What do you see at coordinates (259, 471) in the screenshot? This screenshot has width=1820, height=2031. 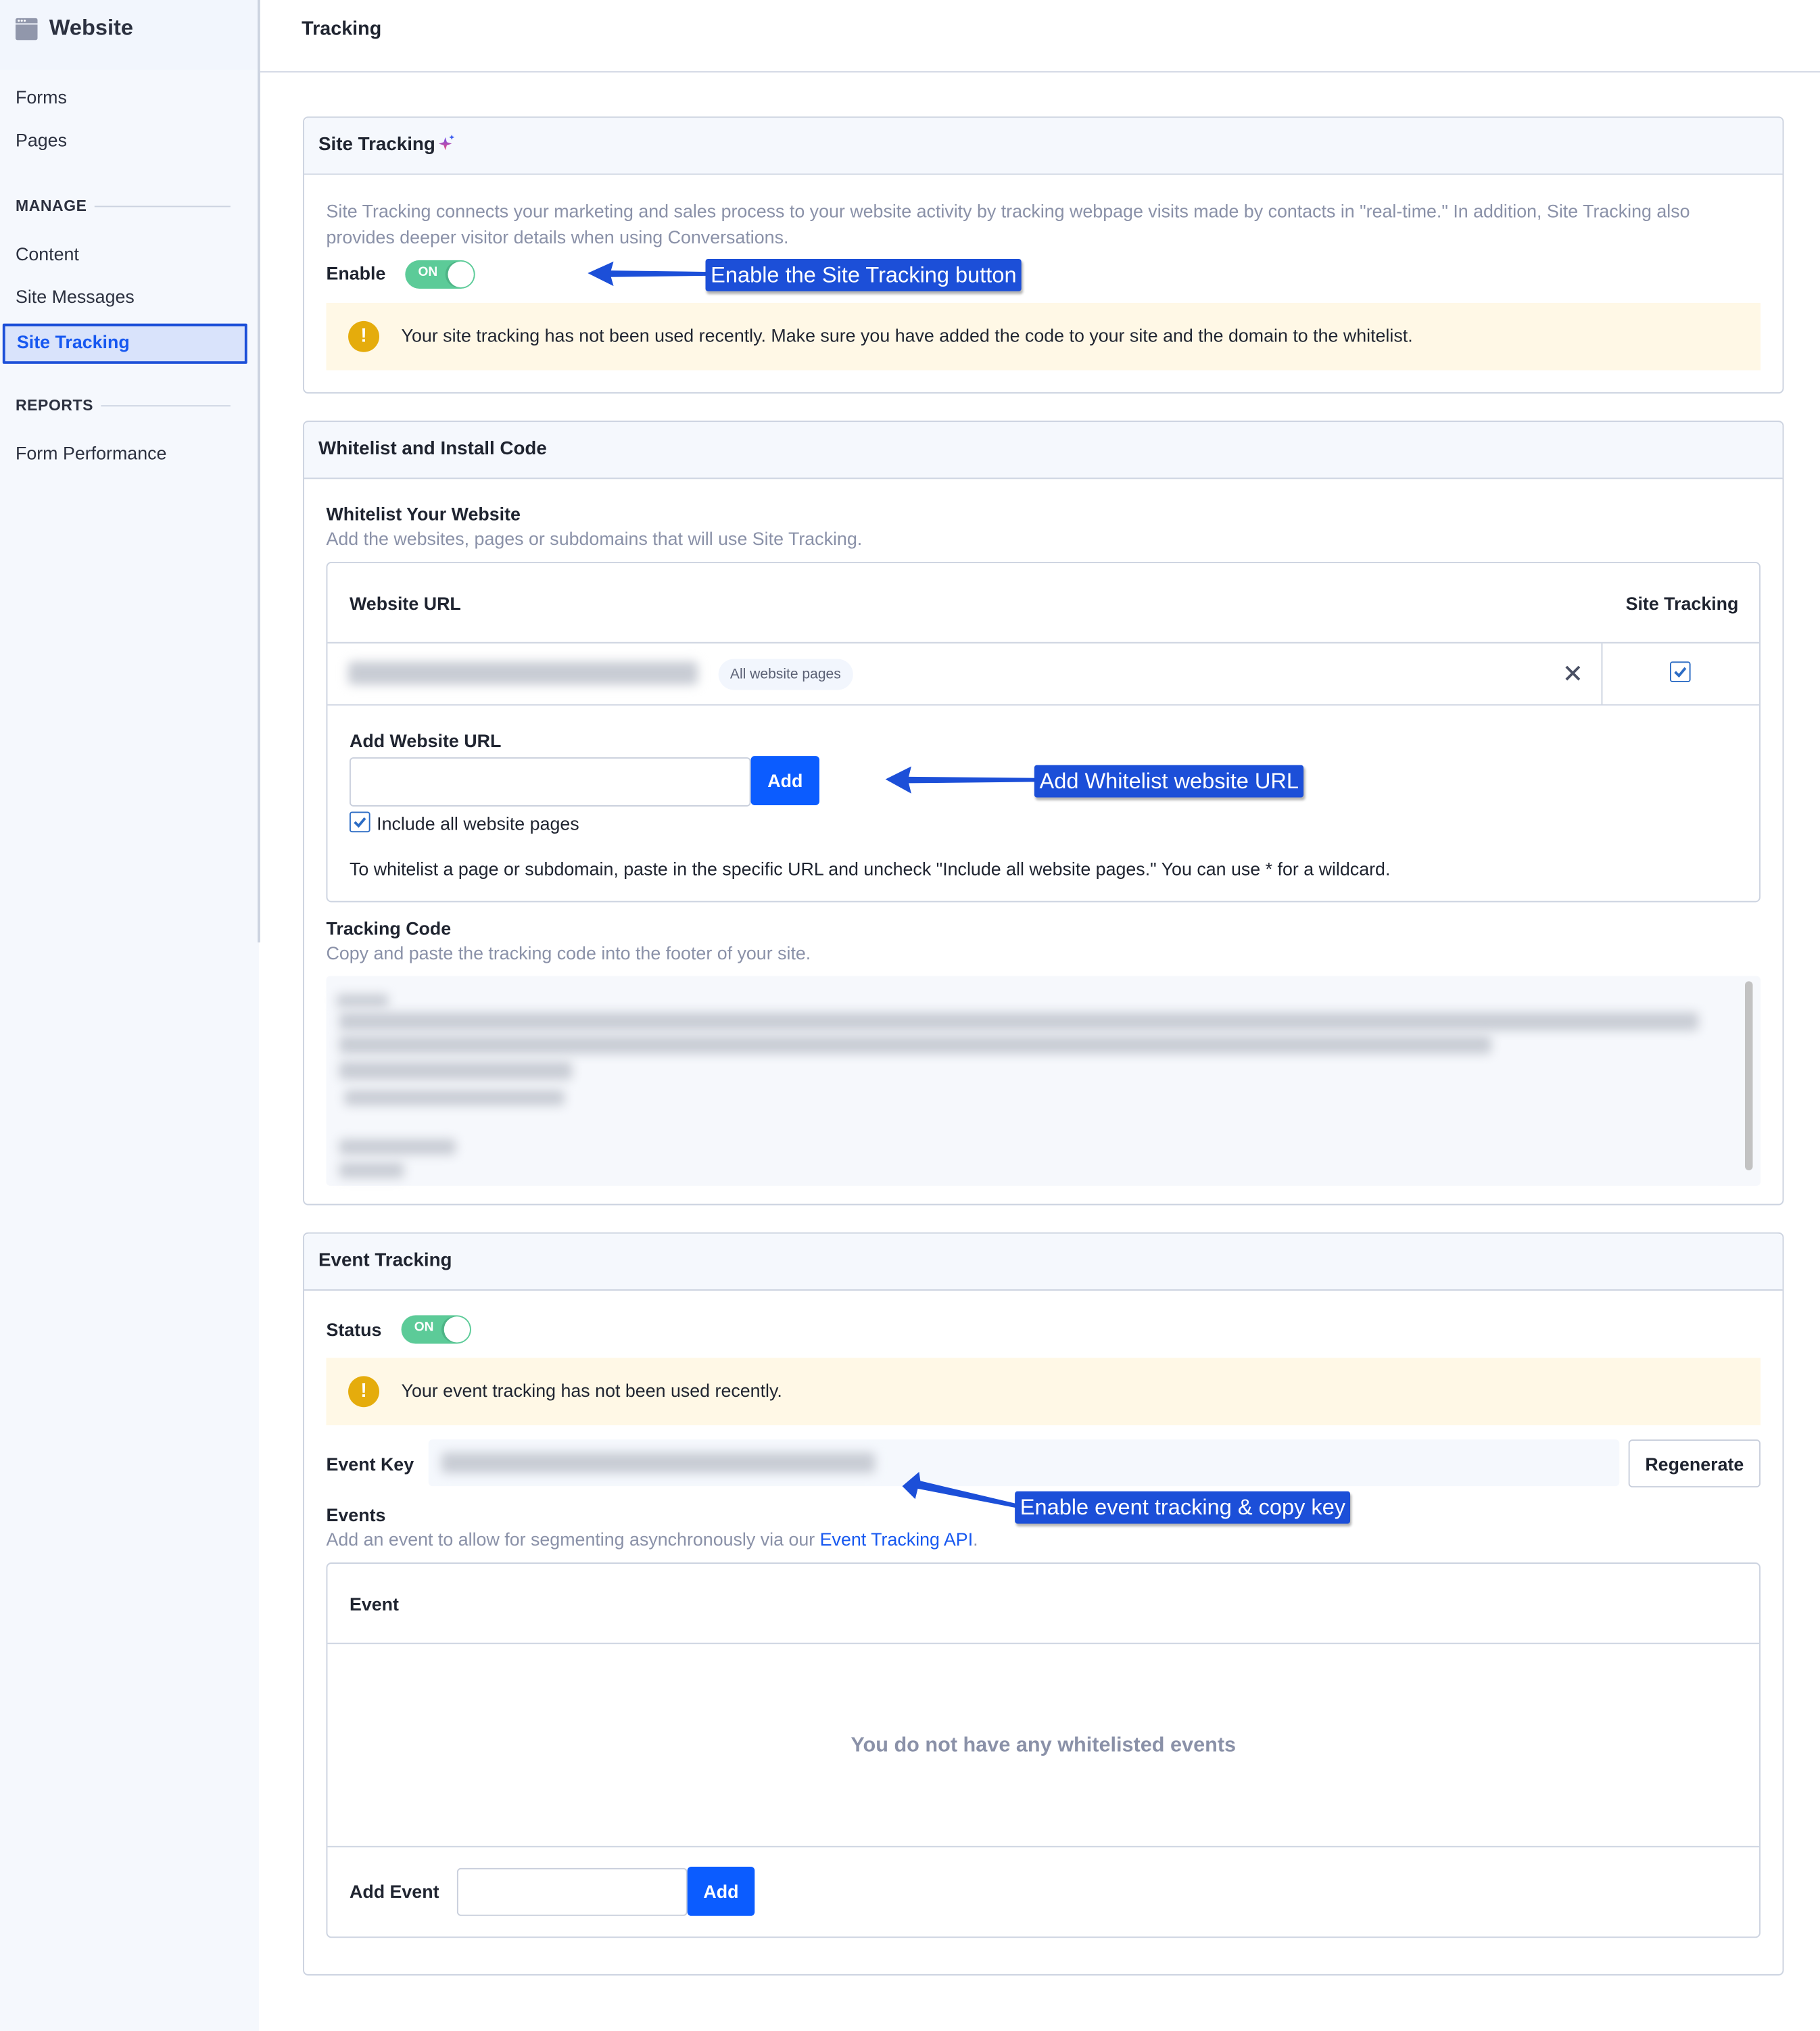 I see `sidebar-divider` at bounding box center [259, 471].